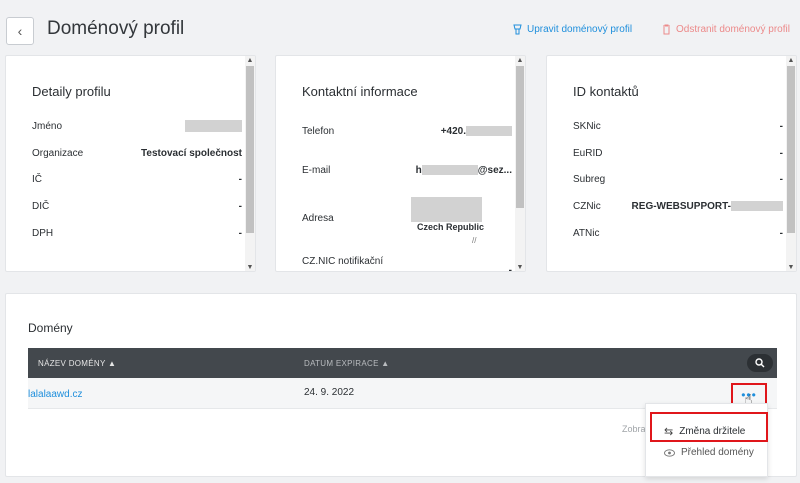  What do you see at coordinates (329, 392) in the screenshot?
I see `expiry-date: 24. 9. 2022` at bounding box center [329, 392].